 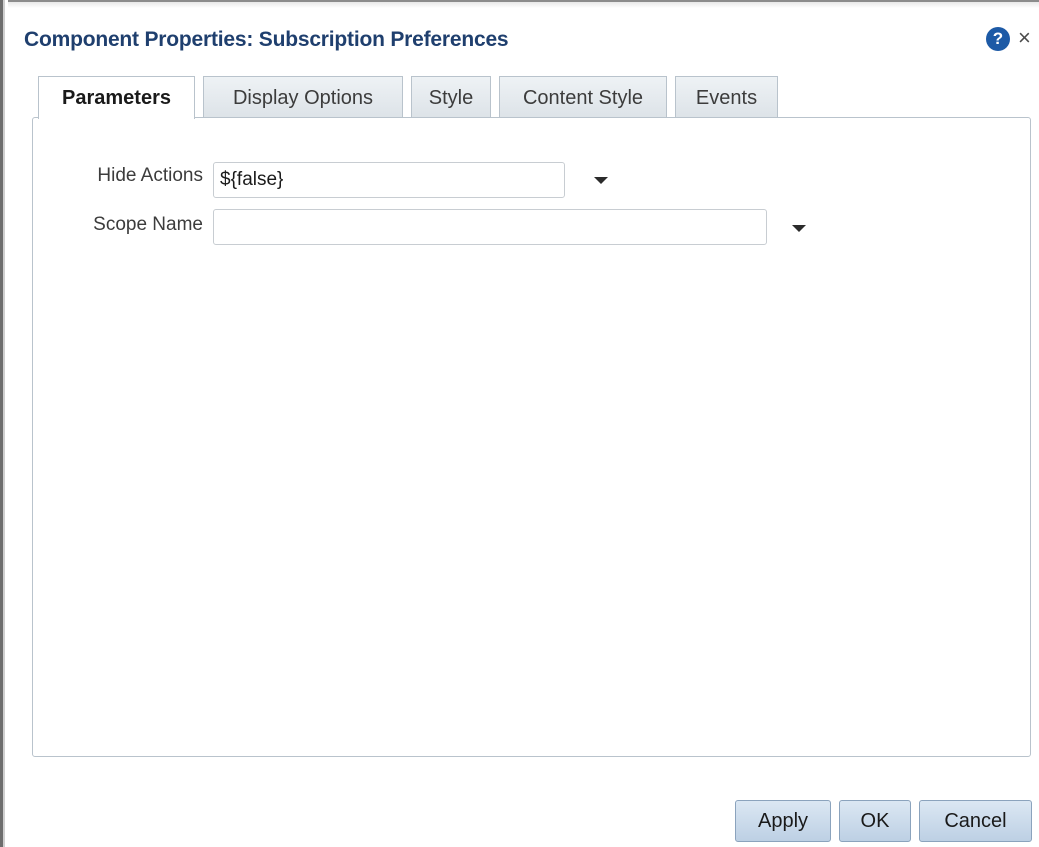 What do you see at coordinates (150, 175) in the screenshot?
I see `hide-actions-label: Hide Actions` at bounding box center [150, 175].